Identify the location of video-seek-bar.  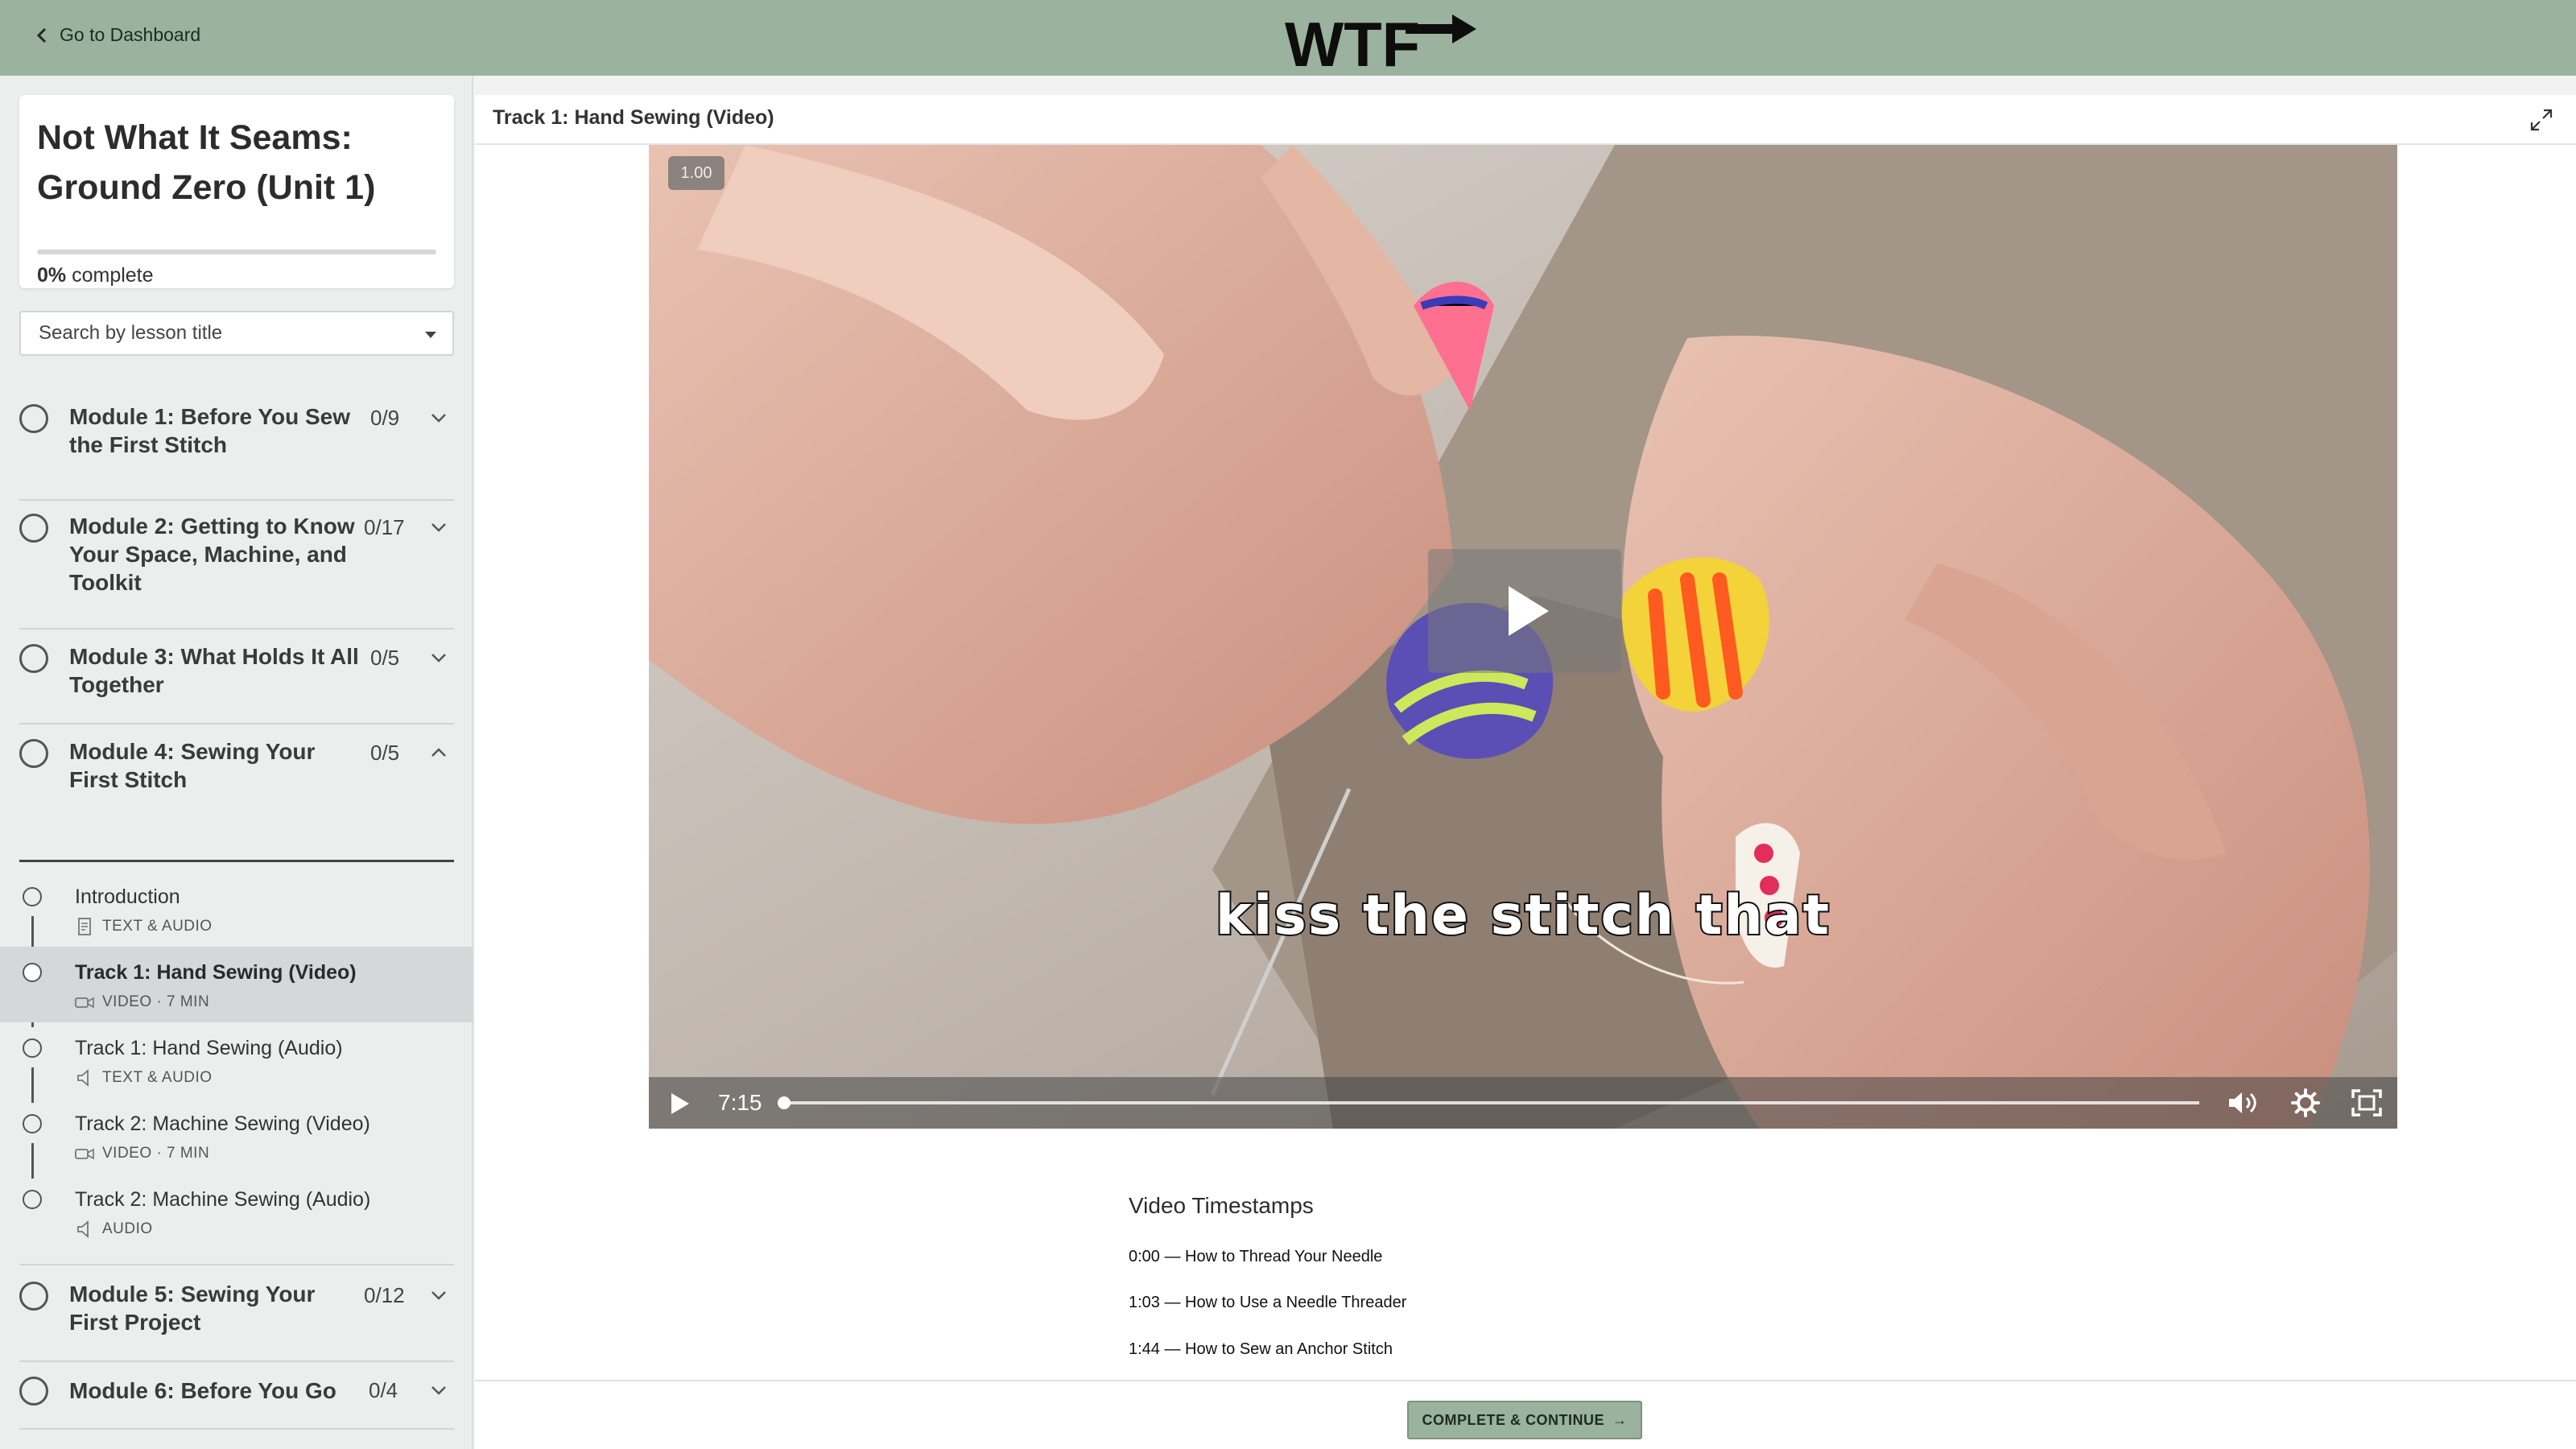
(1490, 1102).